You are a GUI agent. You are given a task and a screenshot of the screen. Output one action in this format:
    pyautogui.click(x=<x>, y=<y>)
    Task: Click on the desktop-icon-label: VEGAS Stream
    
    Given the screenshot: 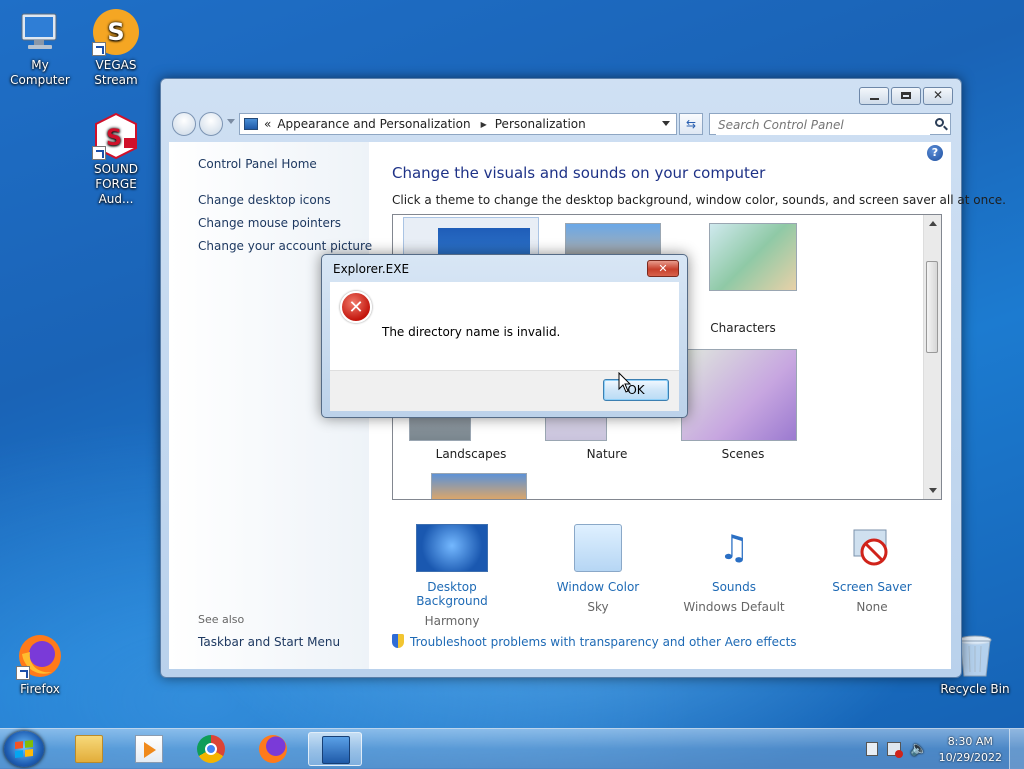 What is the action you would take?
    pyautogui.click(x=116, y=72)
    